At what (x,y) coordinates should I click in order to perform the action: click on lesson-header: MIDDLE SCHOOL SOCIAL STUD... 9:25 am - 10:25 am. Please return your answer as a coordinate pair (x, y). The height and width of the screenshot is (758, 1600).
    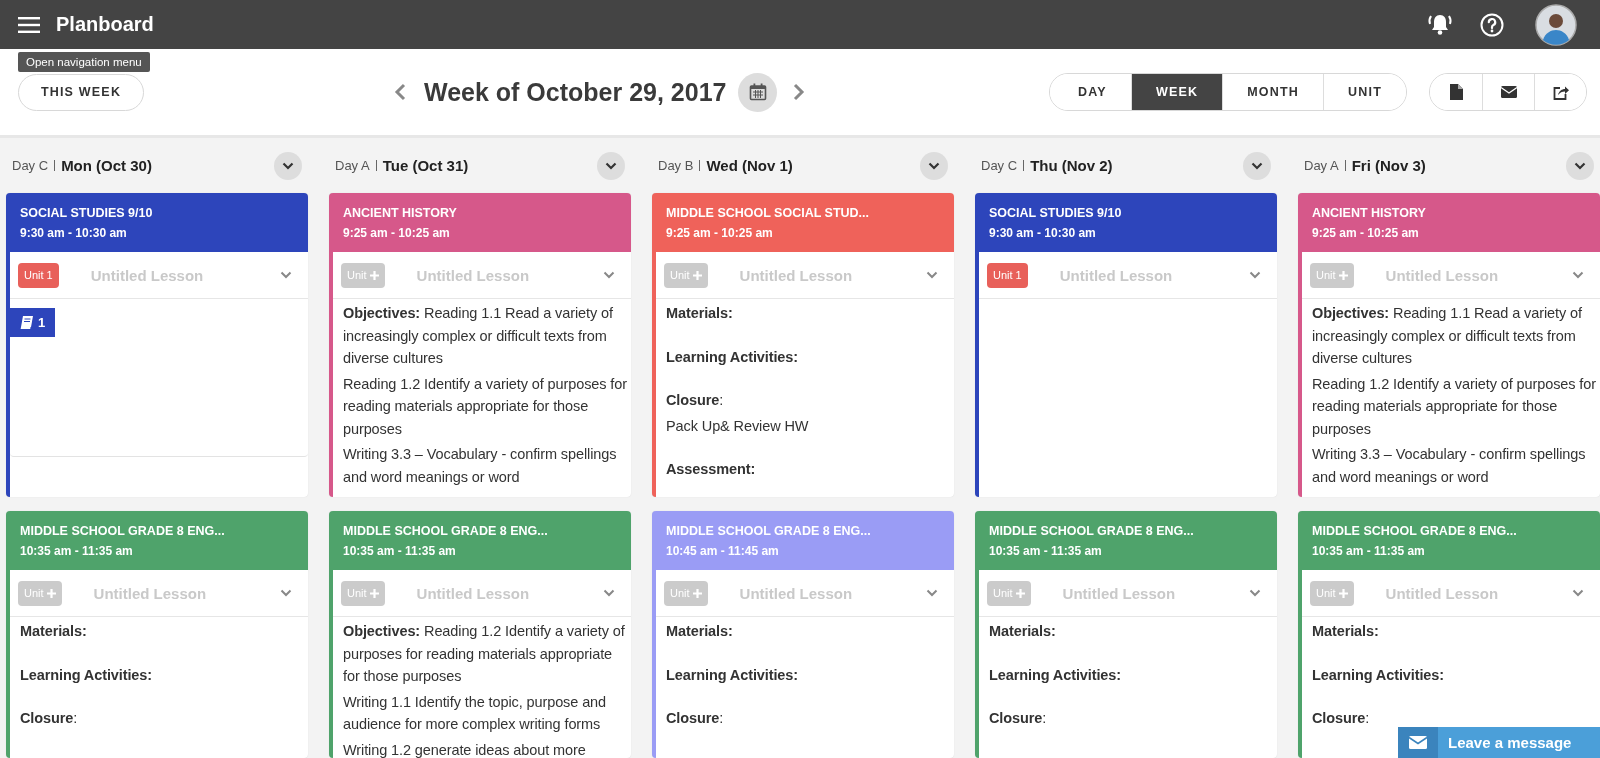
    Looking at the image, I should click on (805, 222).